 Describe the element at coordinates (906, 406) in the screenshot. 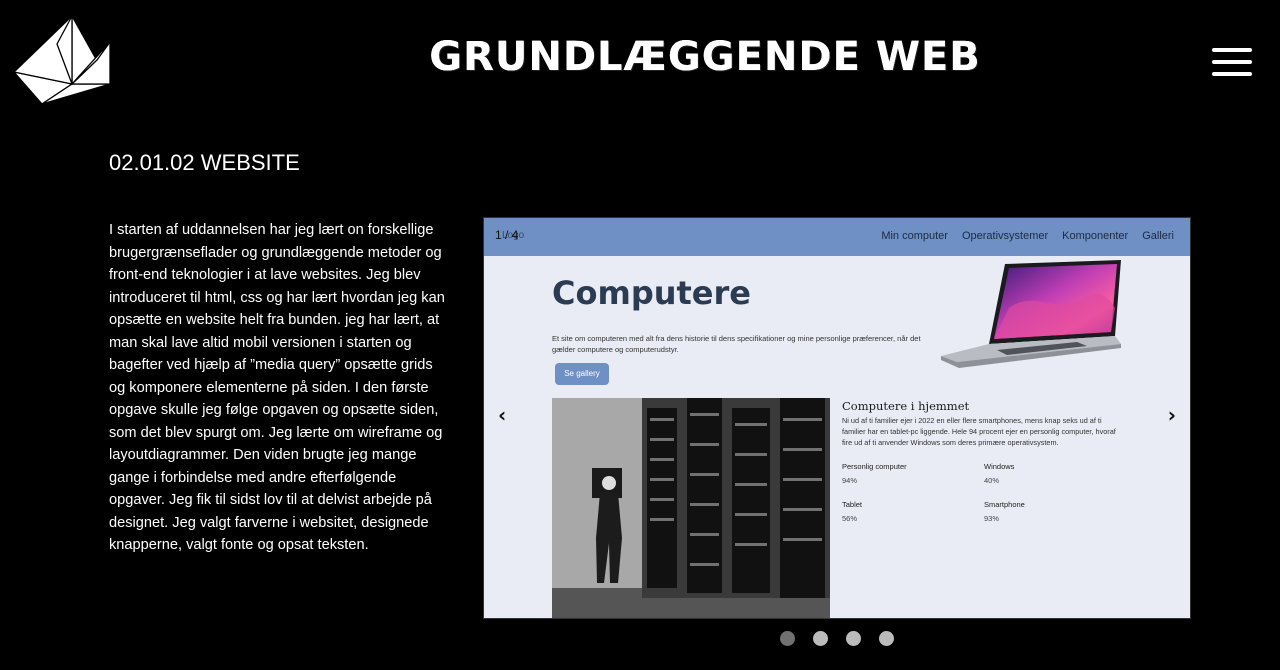

I see `screenshot-card-title: Computere i hjemmet` at that location.